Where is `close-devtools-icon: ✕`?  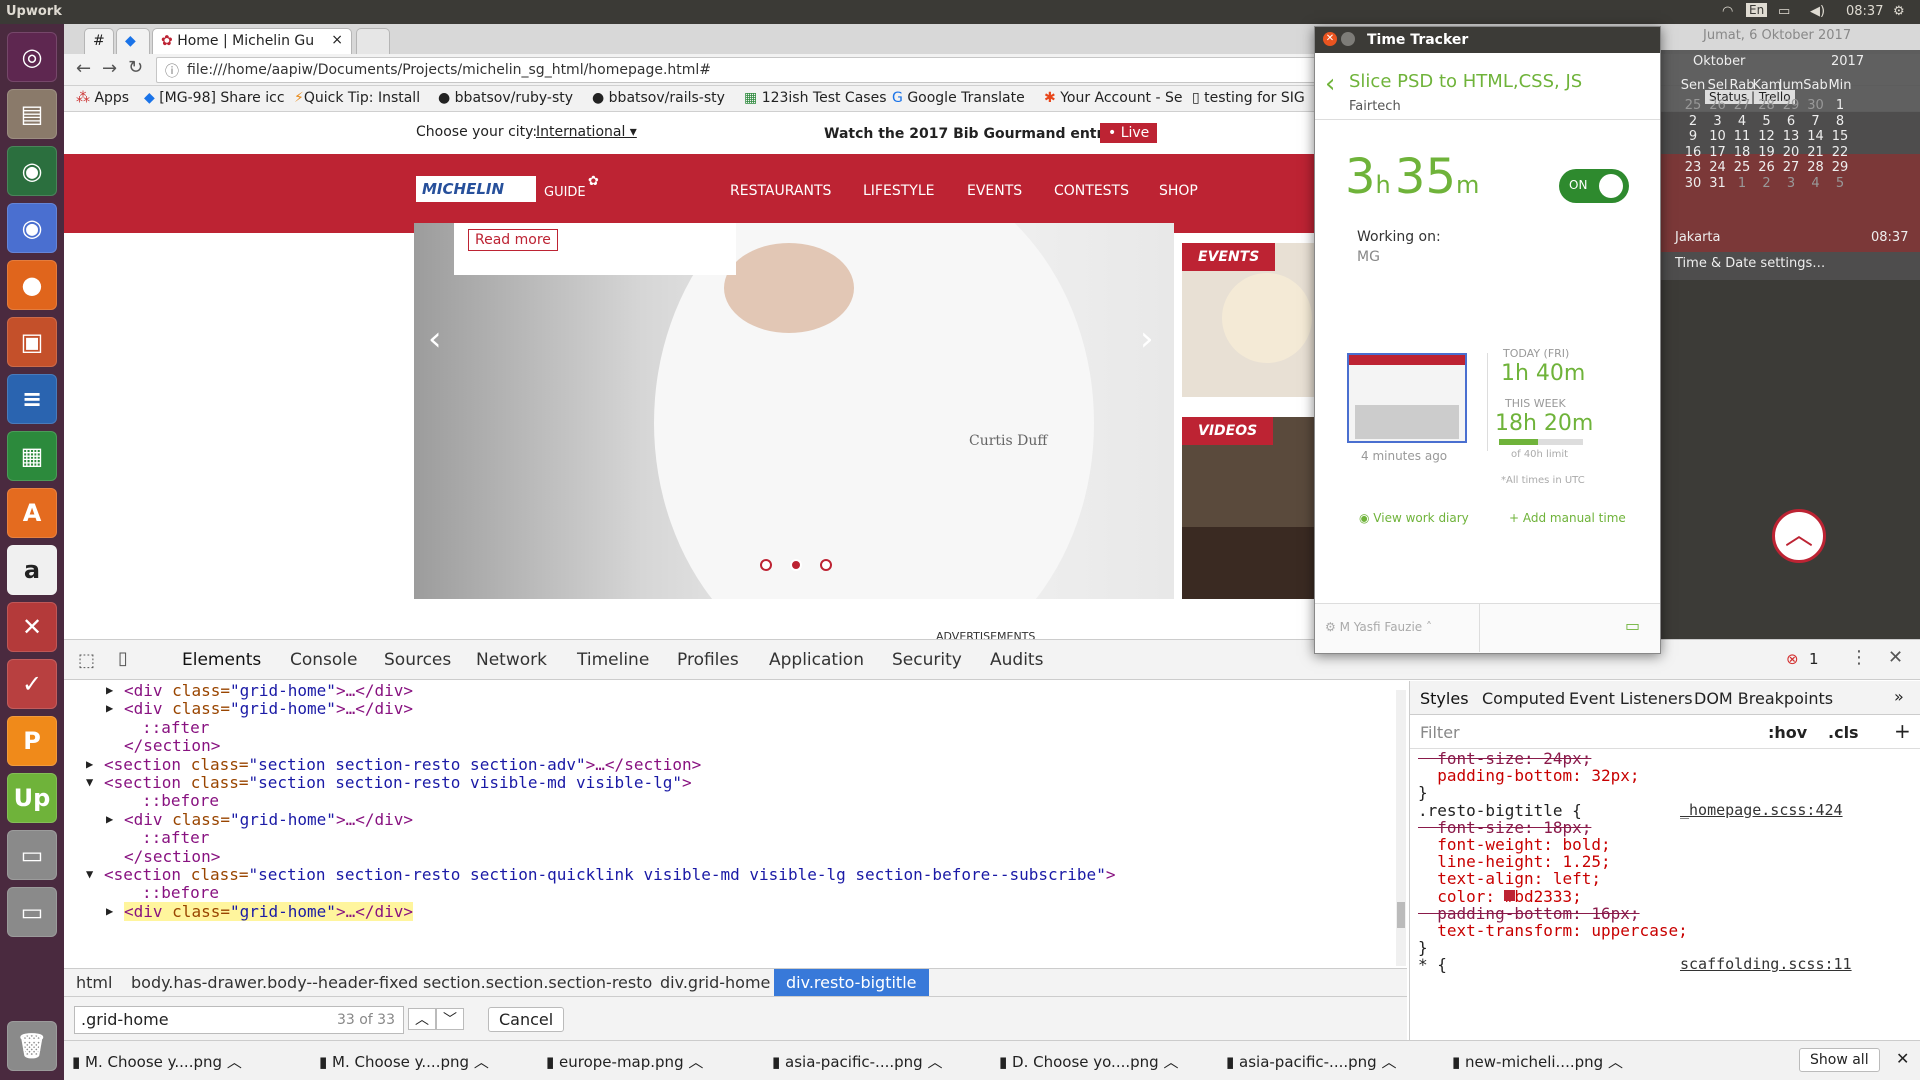
close-devtools-icon: ✕ is located at coordinates (1895, 657).